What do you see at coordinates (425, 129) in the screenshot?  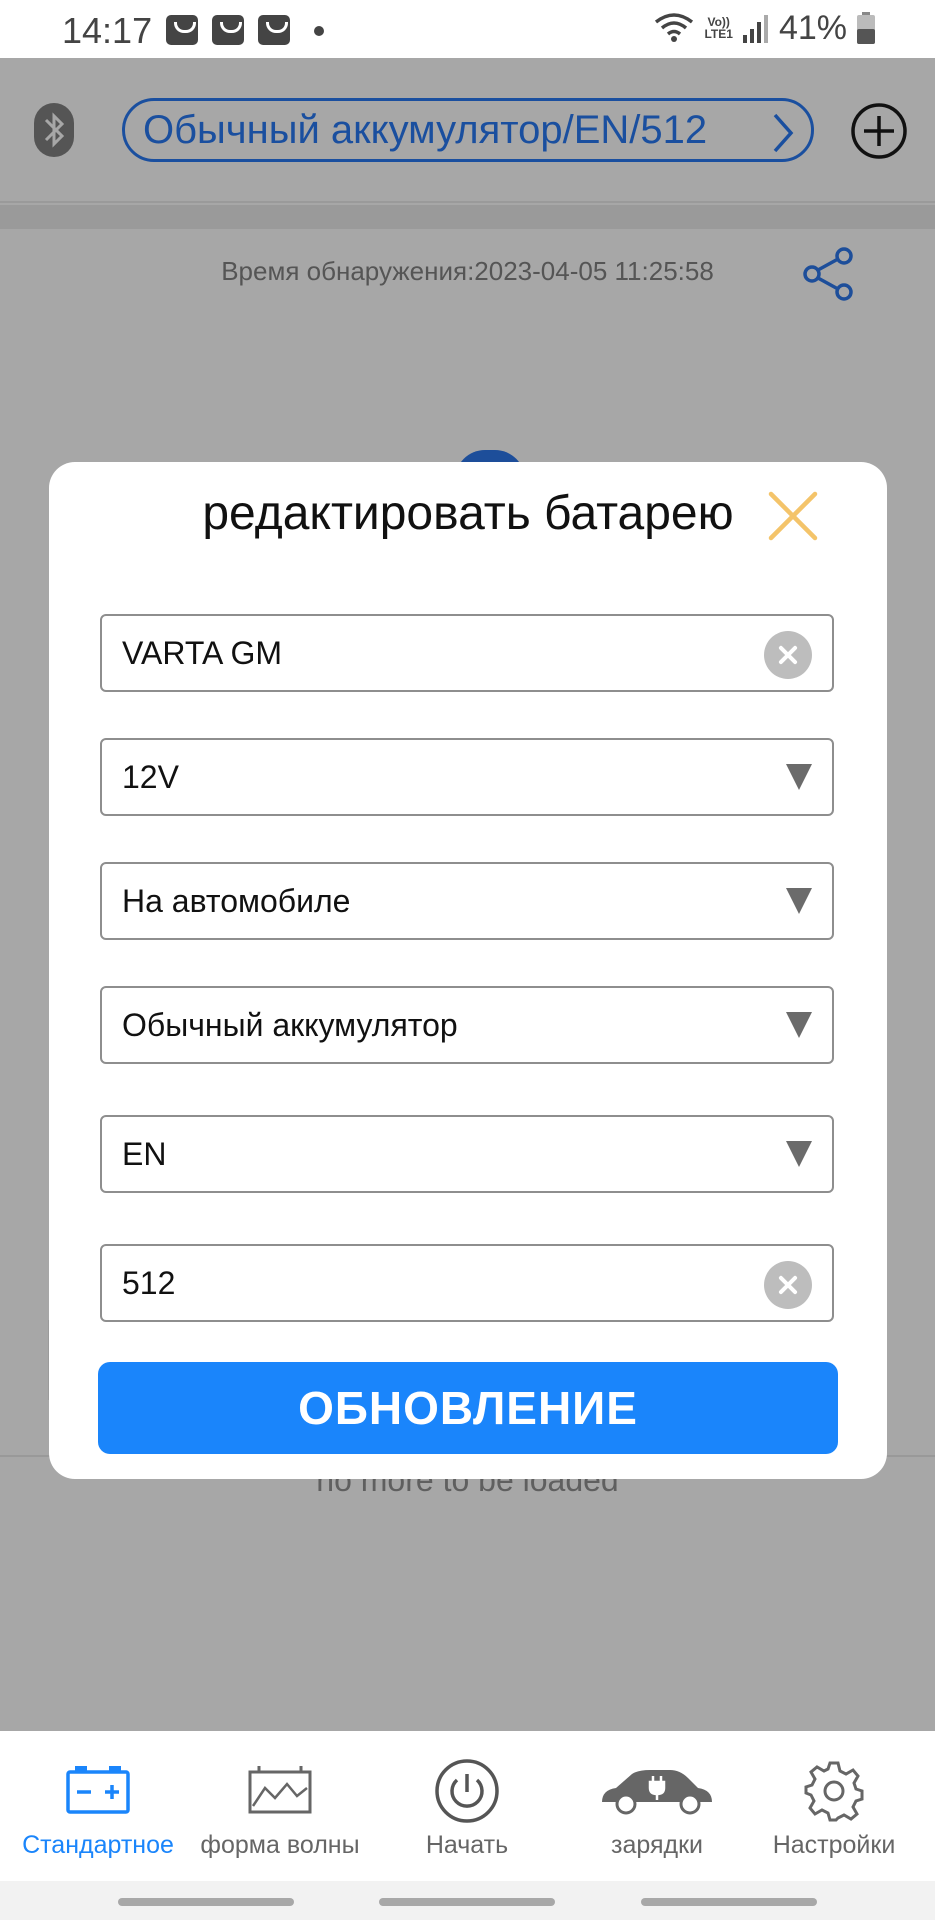 I see `battery-profile-label: Обычный аккумулятор/EN/512` at bounding box center [425, 129].